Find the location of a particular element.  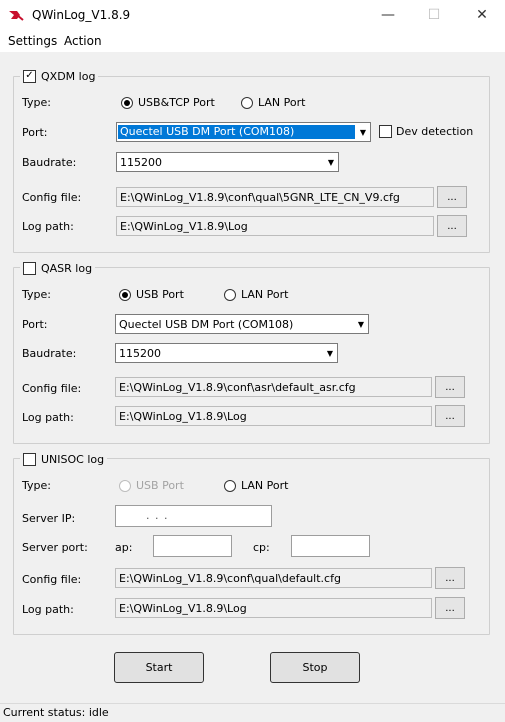

title-bar: QWinLog_V1.8.9 — ☐ ✕ is located at coordinates (252, 15).